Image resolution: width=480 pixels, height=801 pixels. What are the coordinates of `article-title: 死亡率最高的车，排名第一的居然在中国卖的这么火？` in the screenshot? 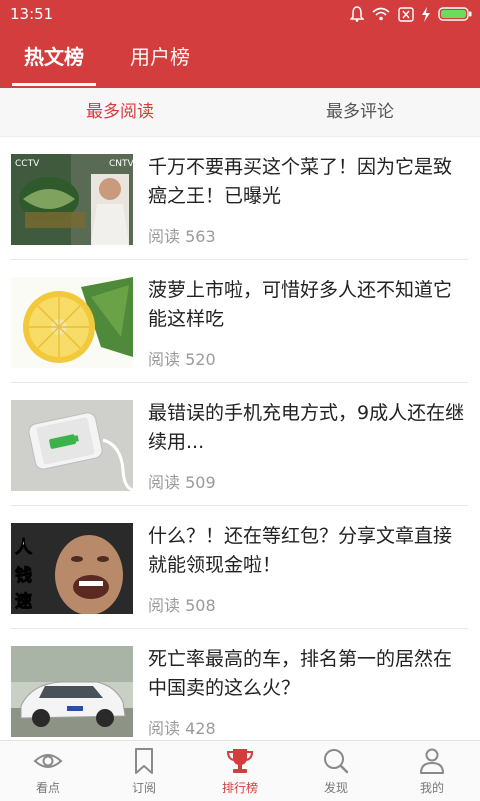 It's located at (309, 674).